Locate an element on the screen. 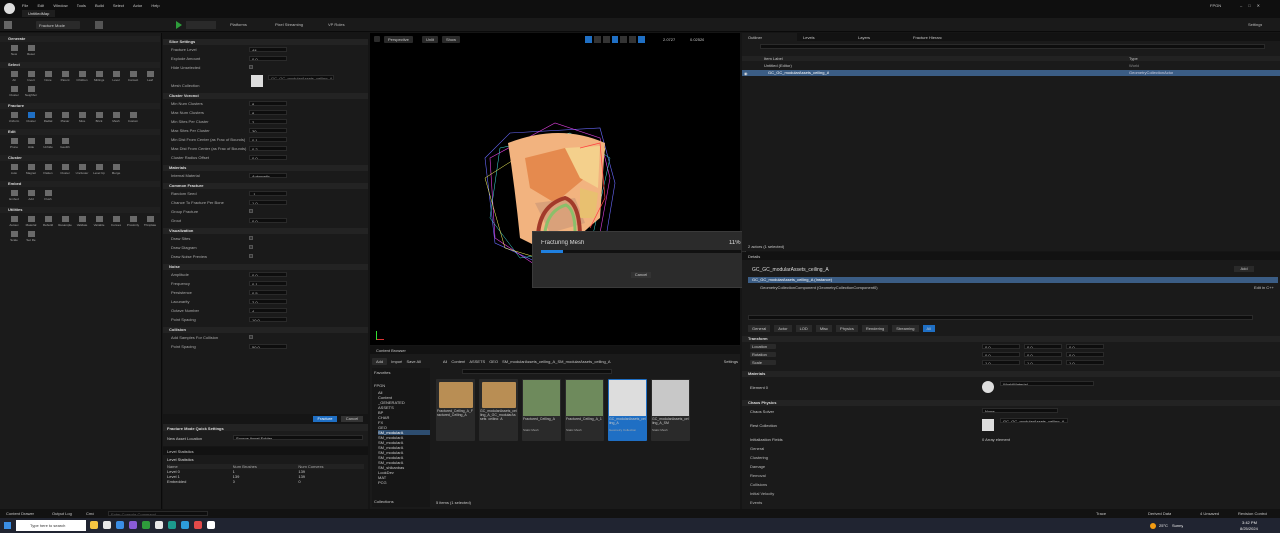 The height and width of the screenshot is (533, 1280). tool-uncluster-button: Uncluster is located at coordinates (82, 170).